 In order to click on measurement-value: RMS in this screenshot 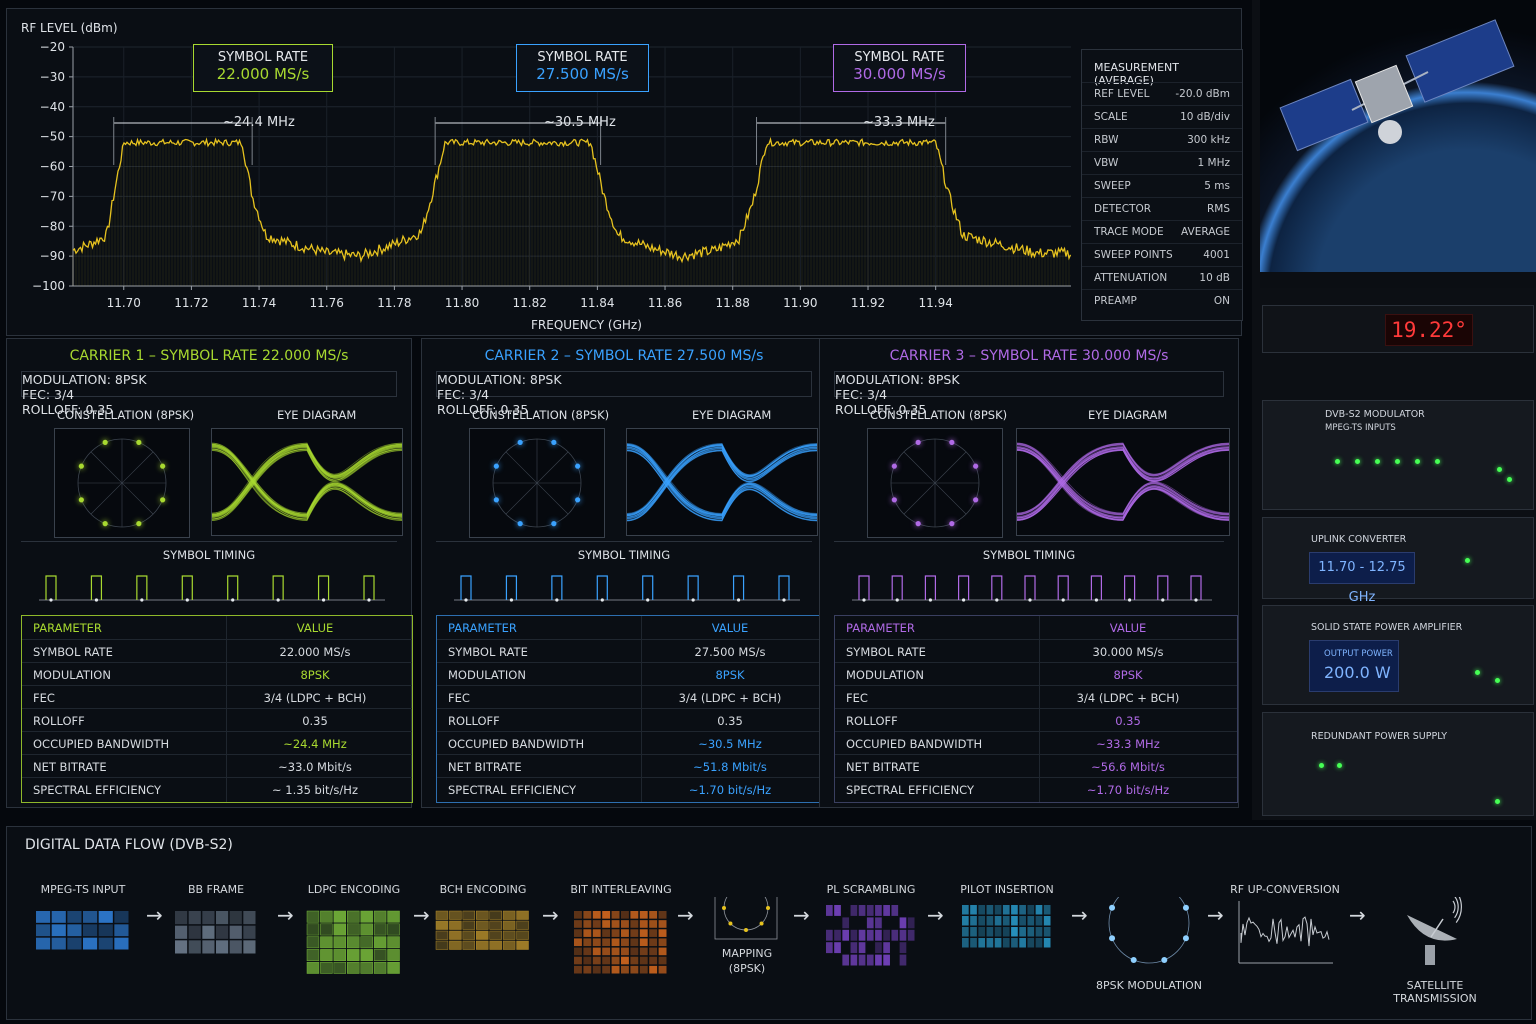, I will do `click(1218, 209)`.